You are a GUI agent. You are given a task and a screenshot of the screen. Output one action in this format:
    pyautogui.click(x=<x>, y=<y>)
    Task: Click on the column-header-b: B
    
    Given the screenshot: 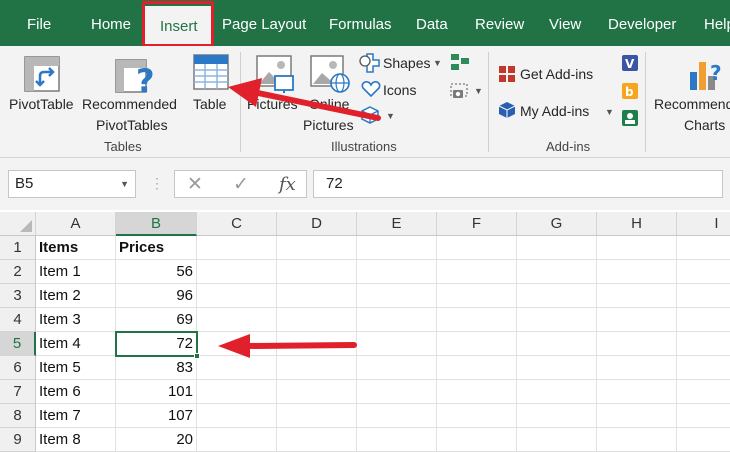 What is the action you would take?
    pyautogui.click(x=156, y=224)
    